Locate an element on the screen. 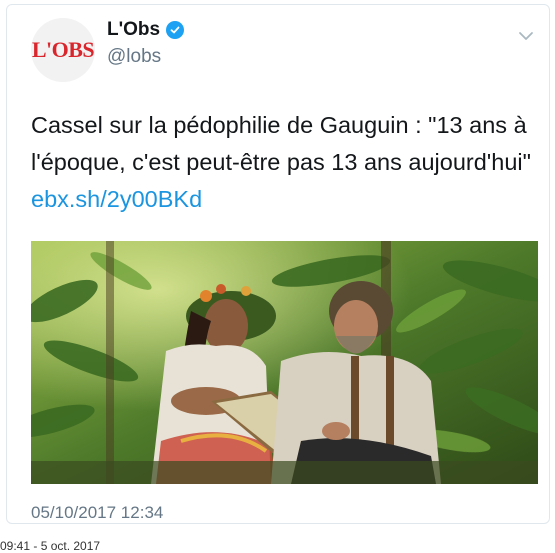 The height and width of the screenshot is (553, 555). avatar: L'OBS is located at coordinates (63, 50).